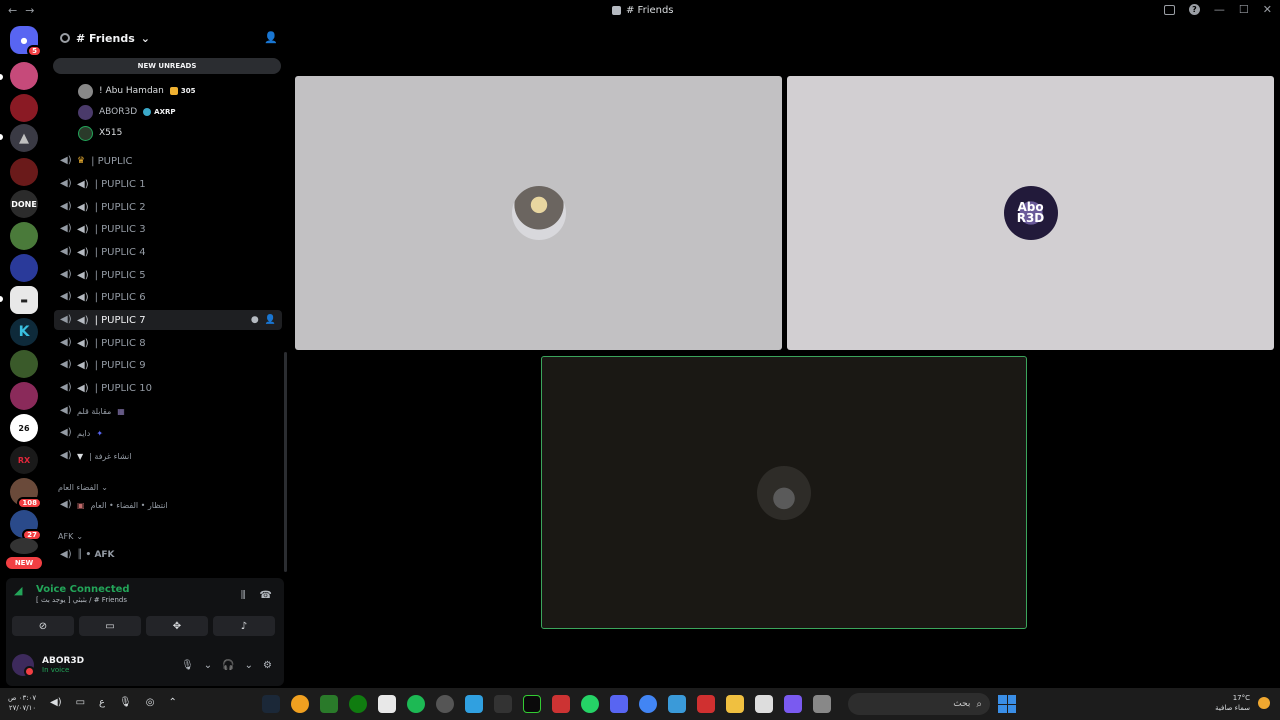 This screenshot has height=720, width=1280. Describe the element at coordinates (100, 133) in the screenshot. I see `voice-user: X515` at that location.